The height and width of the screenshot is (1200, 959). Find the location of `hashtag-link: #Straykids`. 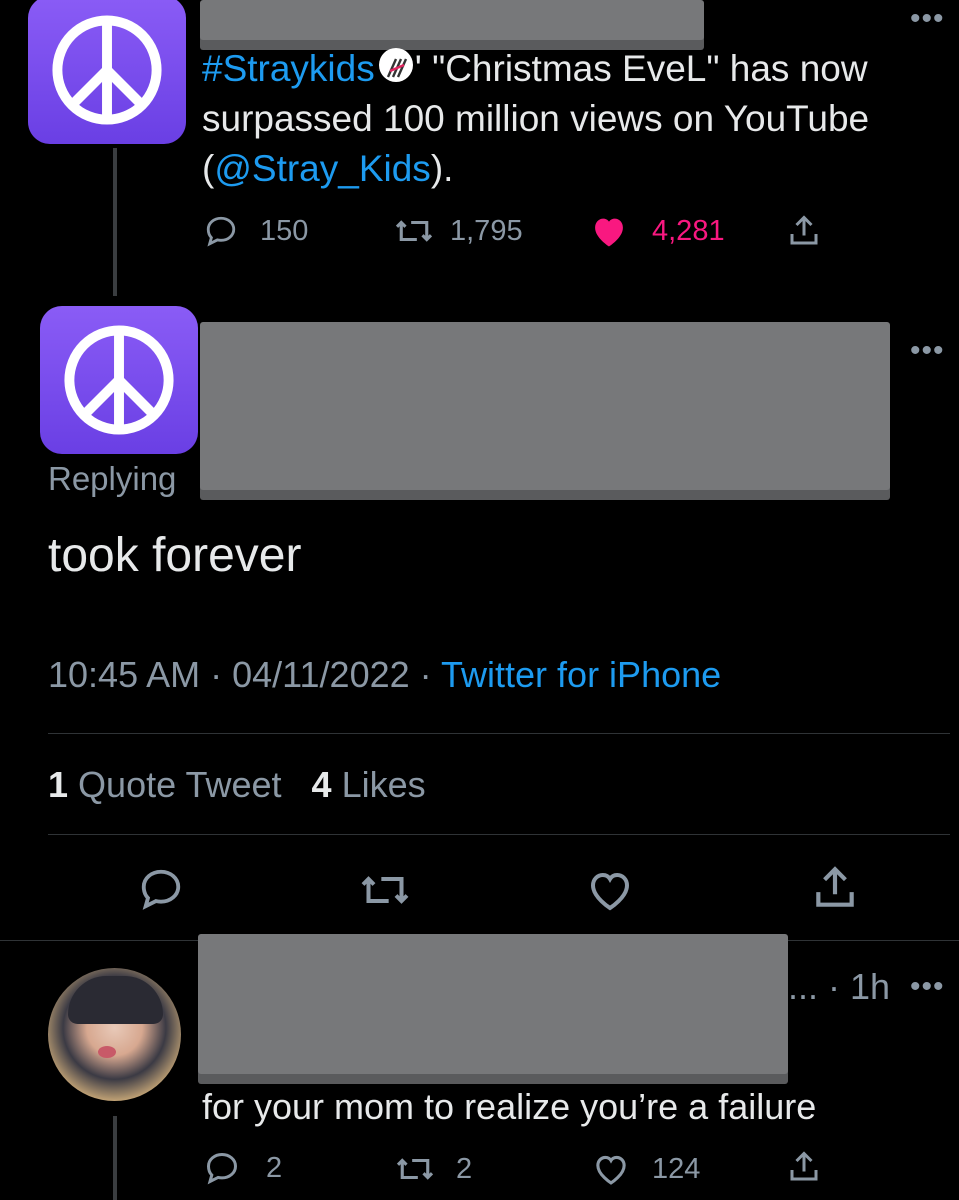

hashtag-link: #Straykids is located at coordinates (288, 68).